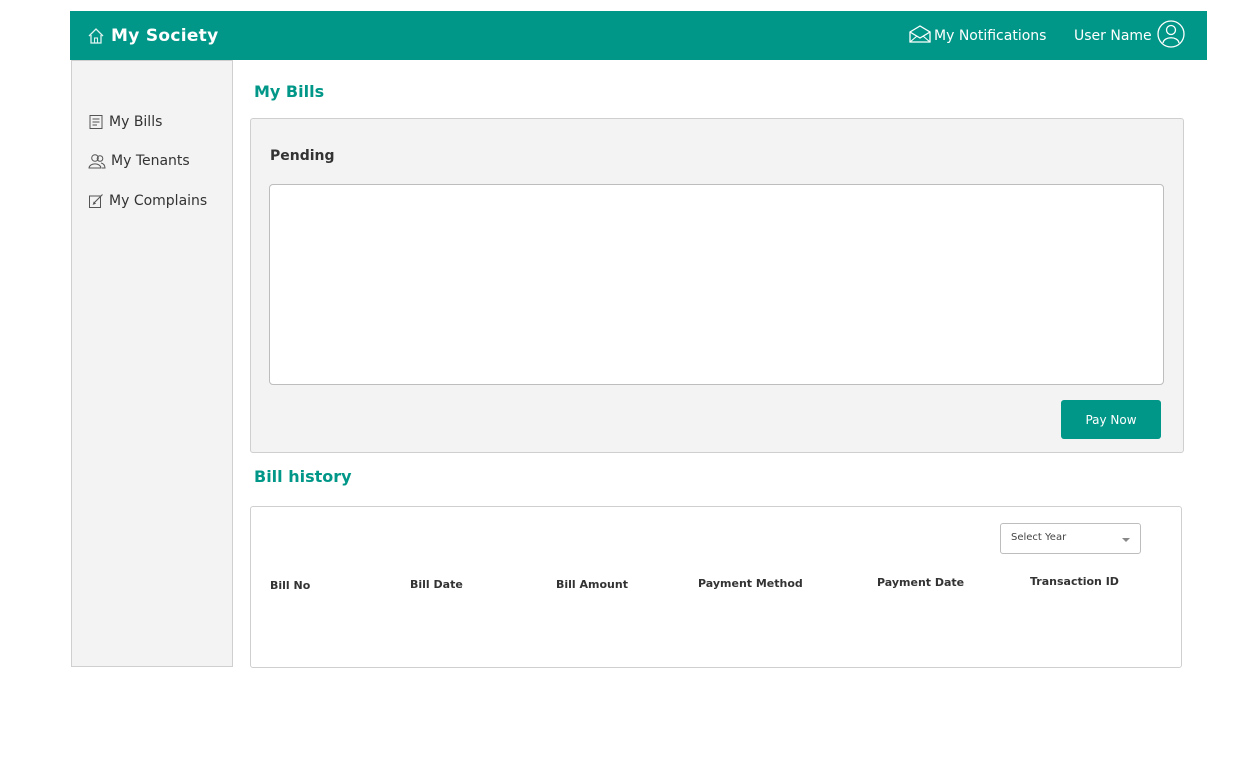 The width and height of the screenshot is (1258, 777). What do you see at coordinates (158, 201) in the screenshot?
I see `sidebar-item-label: My Complains` at bounding box center [158, 201].